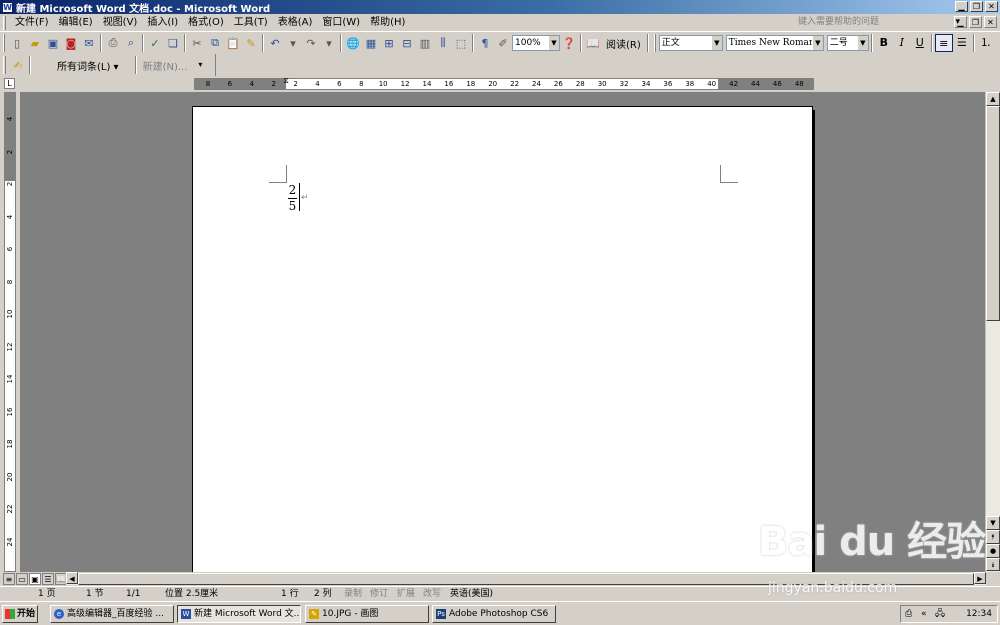 This screenshot has height=625, width=1000. What do you see at coordinates (962, 43) in the screenshot?
I see `align-center-icon: ☰` at bounding box center [962, 43].